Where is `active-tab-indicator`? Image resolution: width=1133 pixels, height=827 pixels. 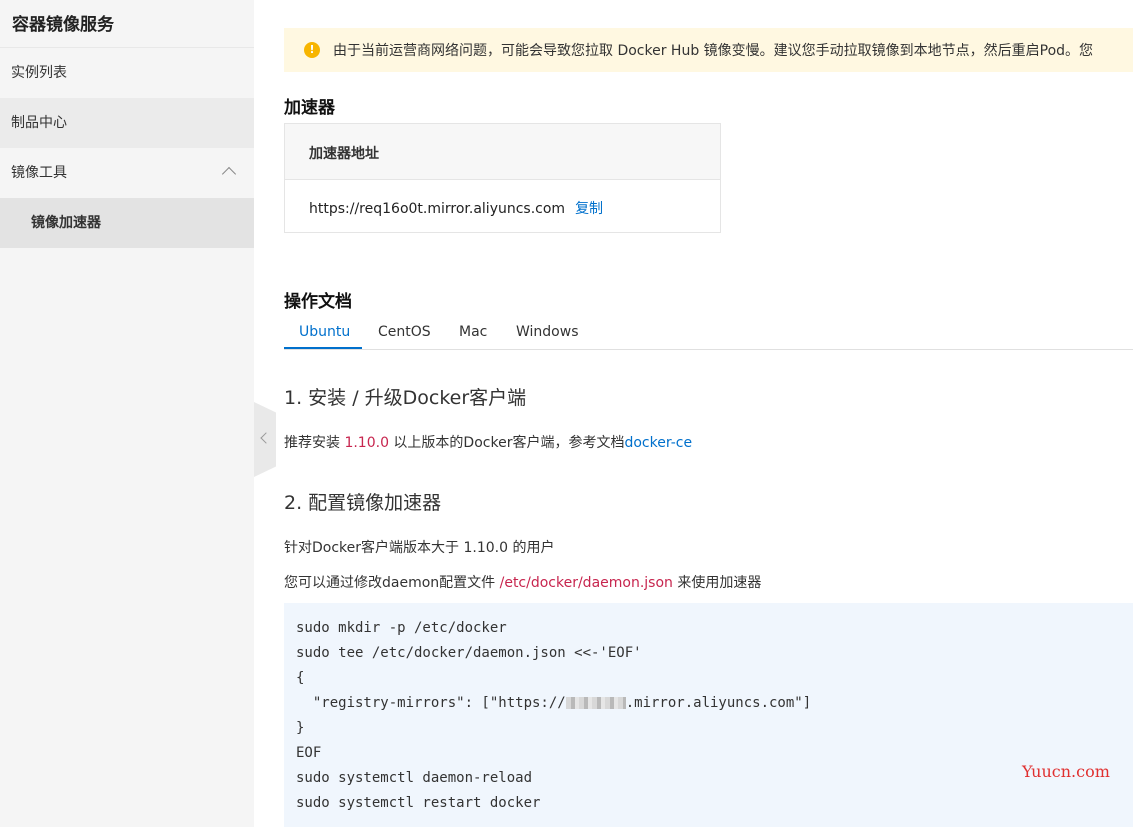 active-tab-indicator is located at coordinates (323, 348).